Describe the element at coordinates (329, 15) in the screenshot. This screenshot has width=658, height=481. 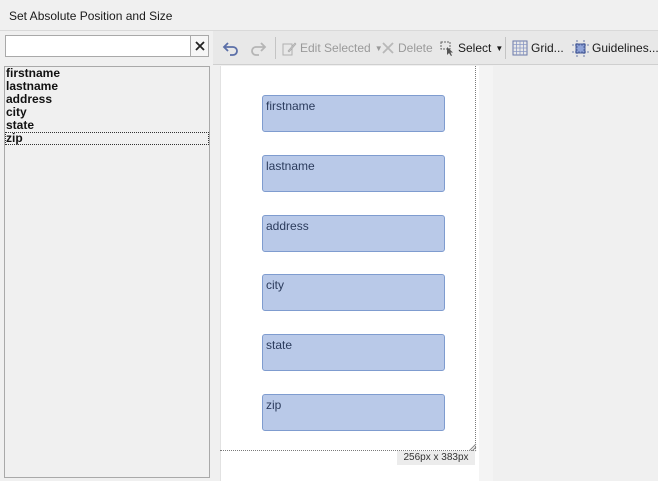
I see `title-bar: Set Absolute Position and Size` at that location.